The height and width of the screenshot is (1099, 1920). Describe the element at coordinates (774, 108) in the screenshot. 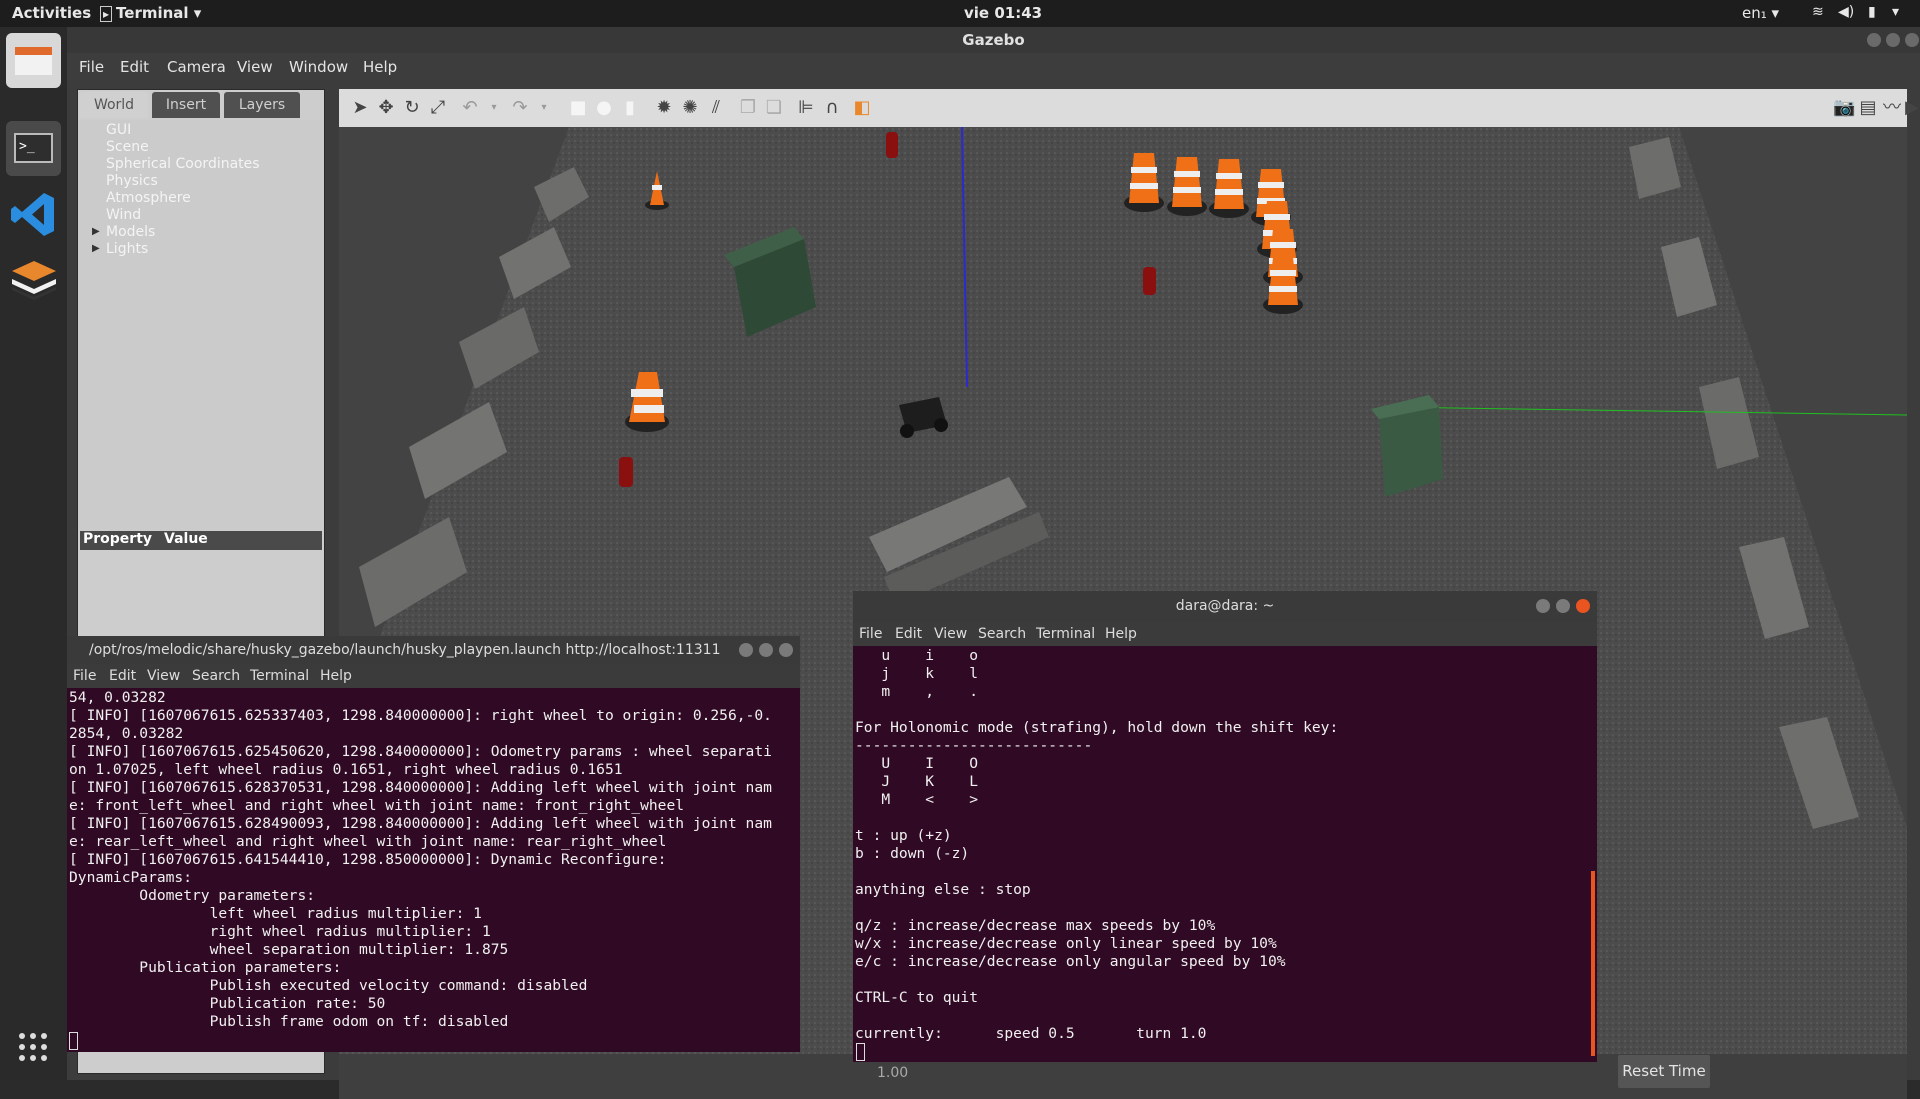

I see `paste-icon: ❏` at that location.